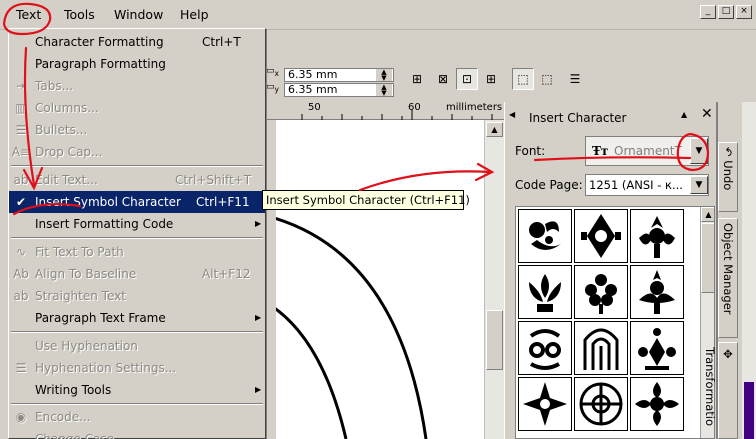 The width and height of the screenshot is (756, 439). I want to click on mdi-window-buttons: _ □ ×, so click(726, 12).